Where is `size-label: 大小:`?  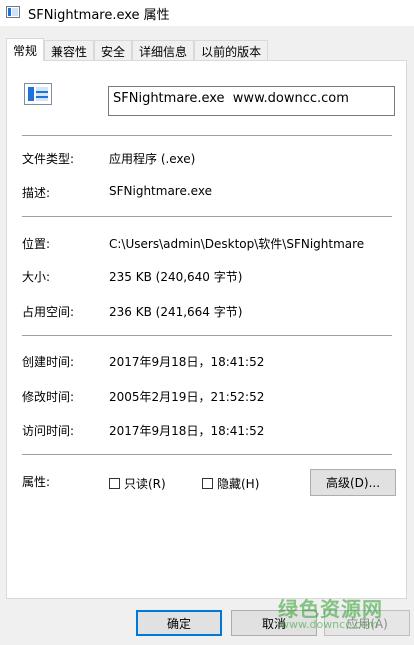
size-label: 大小: is located at coordinates (36, 277).